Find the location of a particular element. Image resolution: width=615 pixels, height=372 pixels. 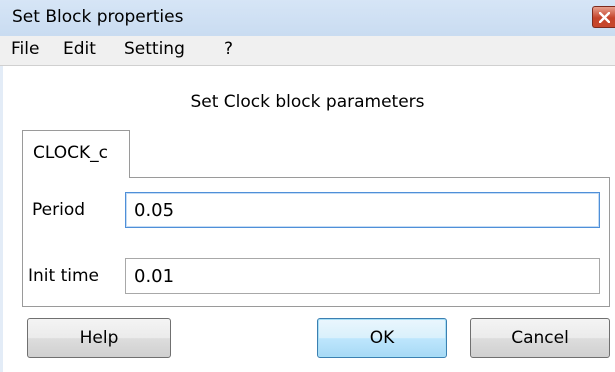

window-left-edge is located at coordinates (1, 204).